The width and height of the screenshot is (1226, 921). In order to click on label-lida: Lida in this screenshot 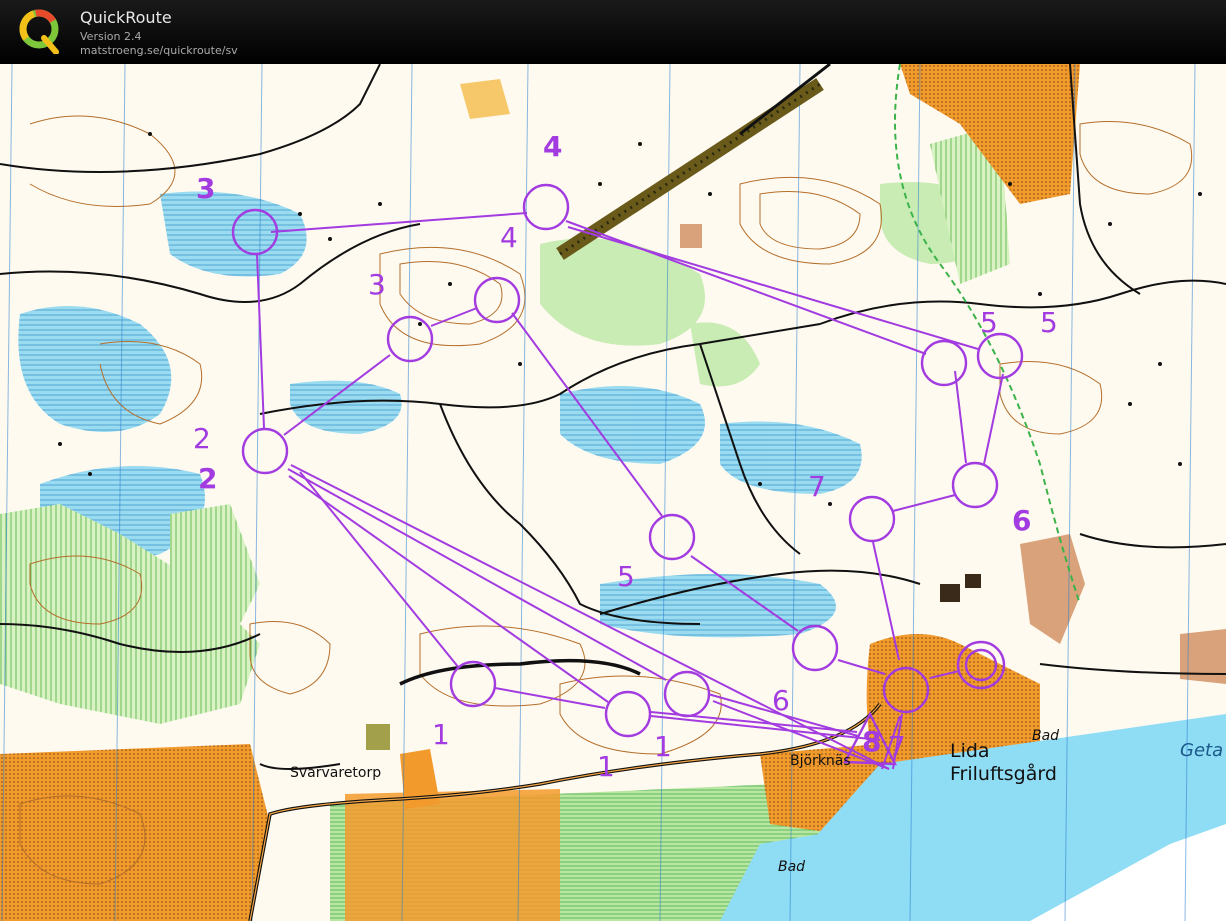, I will do `click(970, 751)`.